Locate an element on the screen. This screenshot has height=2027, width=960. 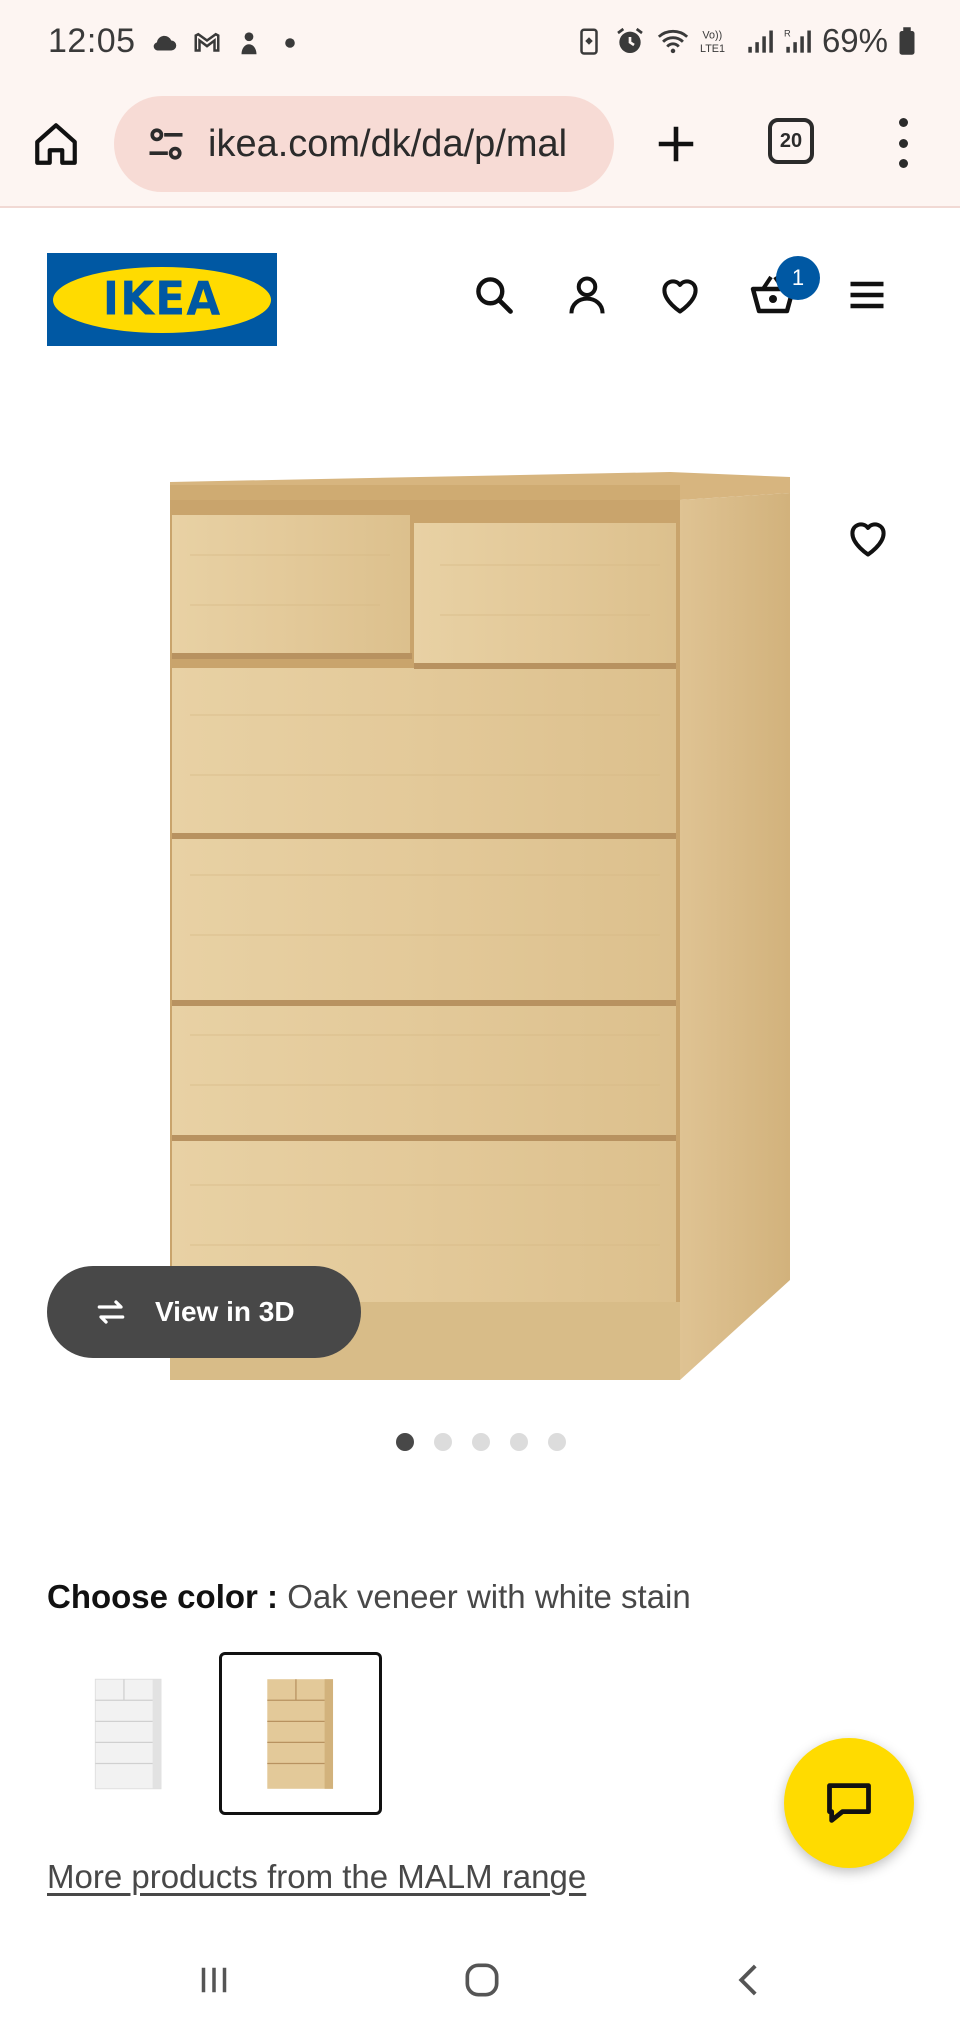
menu-button is located at coordinates (867, 295).